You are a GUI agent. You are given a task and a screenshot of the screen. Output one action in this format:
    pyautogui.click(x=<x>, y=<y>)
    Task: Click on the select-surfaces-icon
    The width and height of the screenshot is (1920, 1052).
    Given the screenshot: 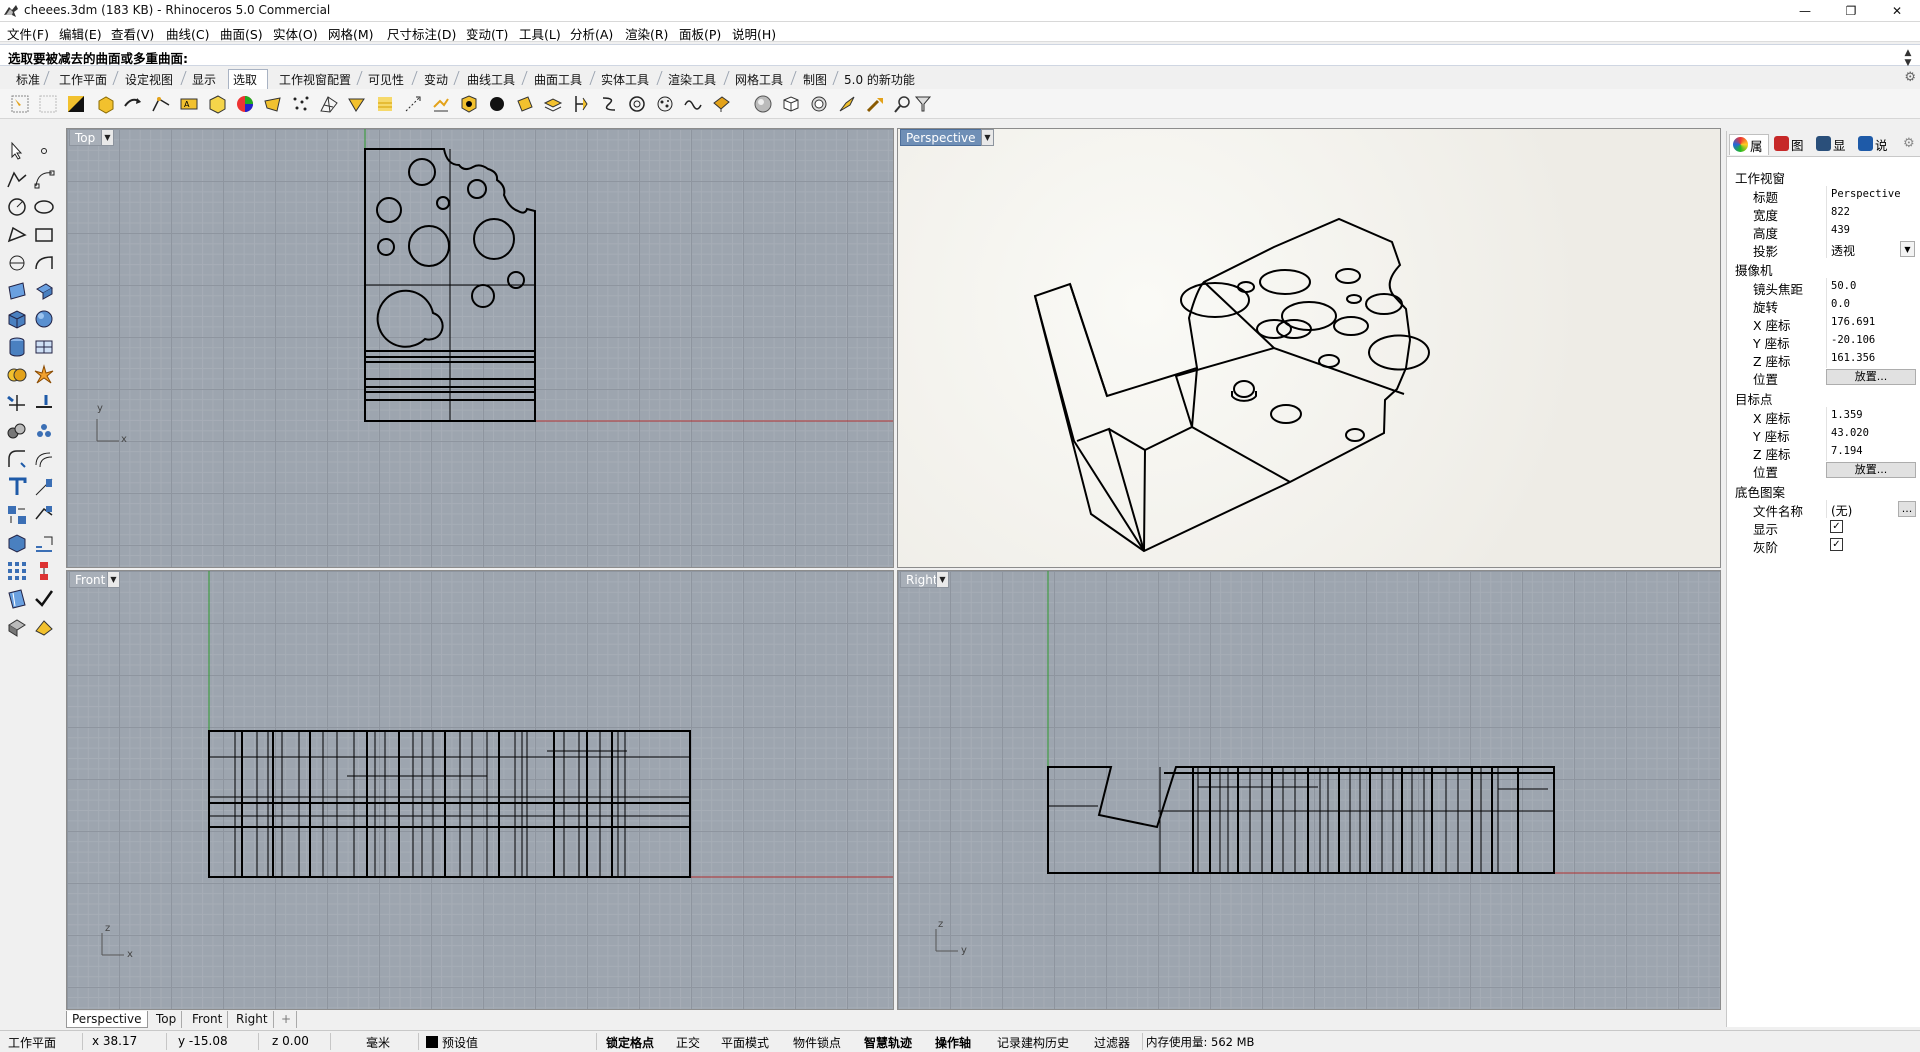 What is the action you would take?
    pyautogui.click(x=217, y=104)
    